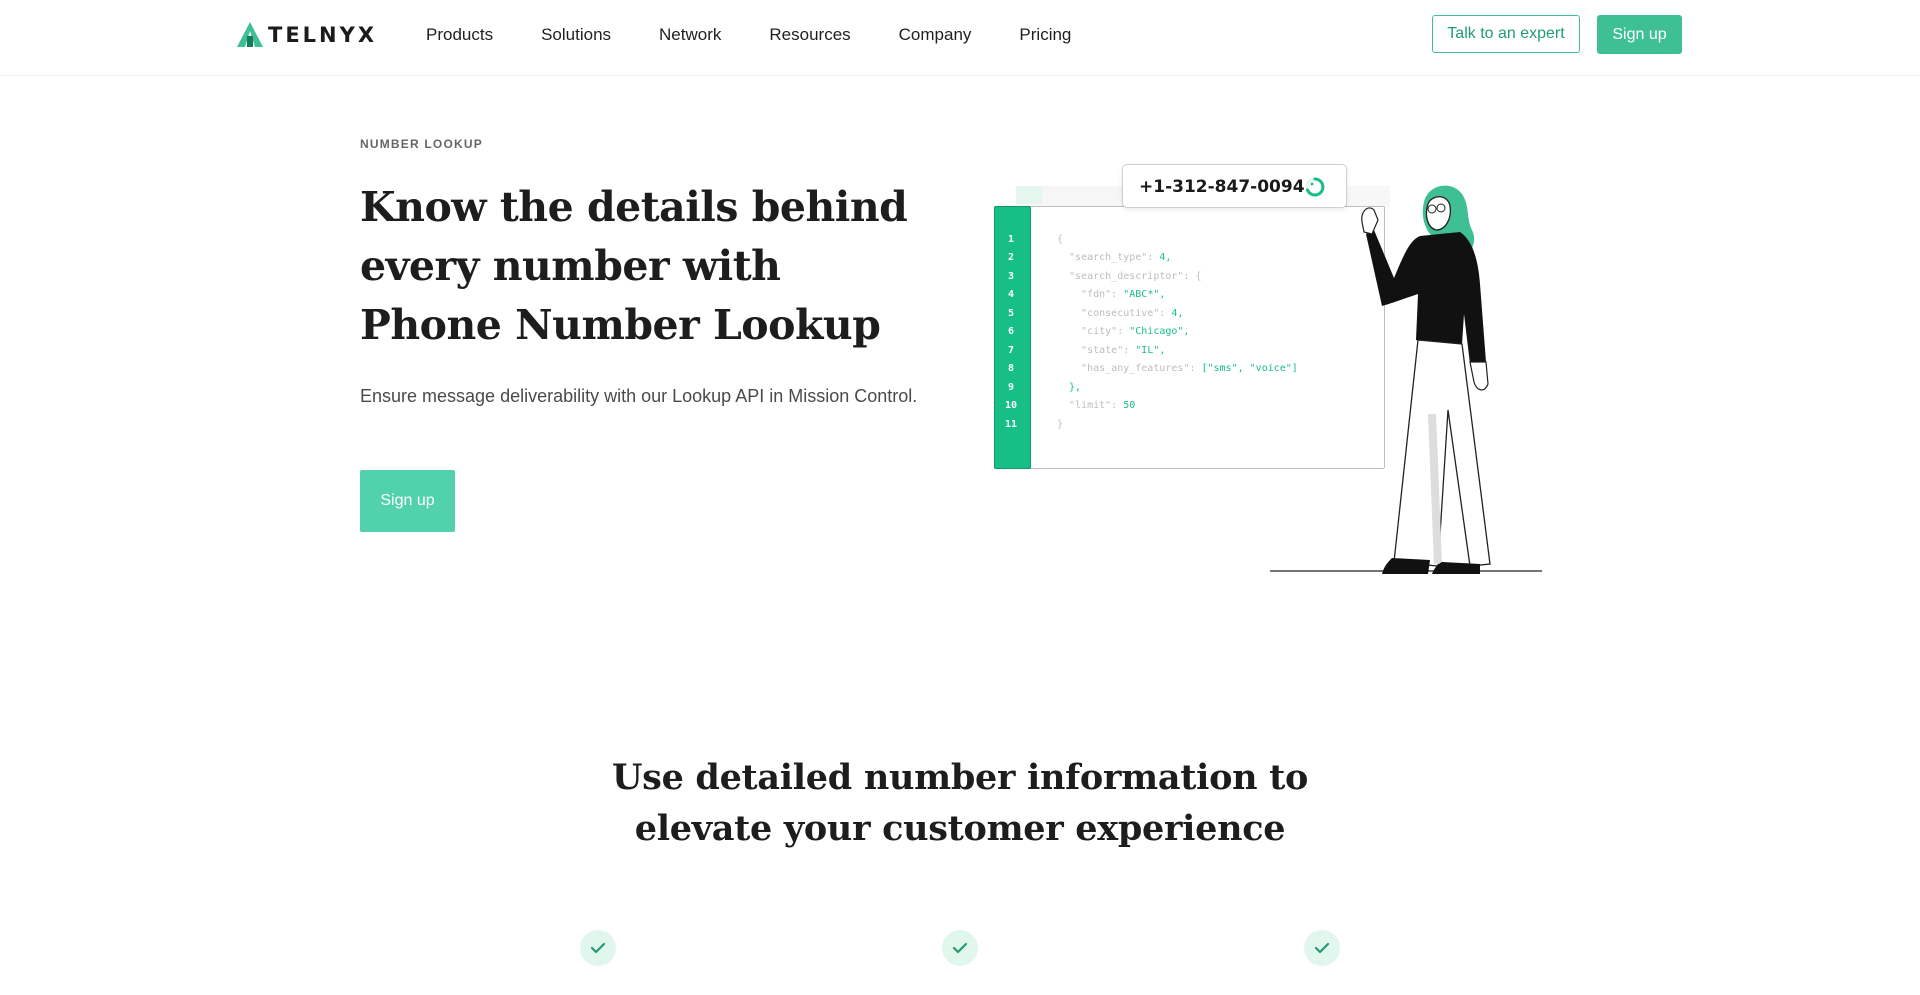 This screenshot has width=1920, height=995. Describe the element at coordinates (250, 35) in the screenshot. I see `telnyx-logo-icon` at that location.